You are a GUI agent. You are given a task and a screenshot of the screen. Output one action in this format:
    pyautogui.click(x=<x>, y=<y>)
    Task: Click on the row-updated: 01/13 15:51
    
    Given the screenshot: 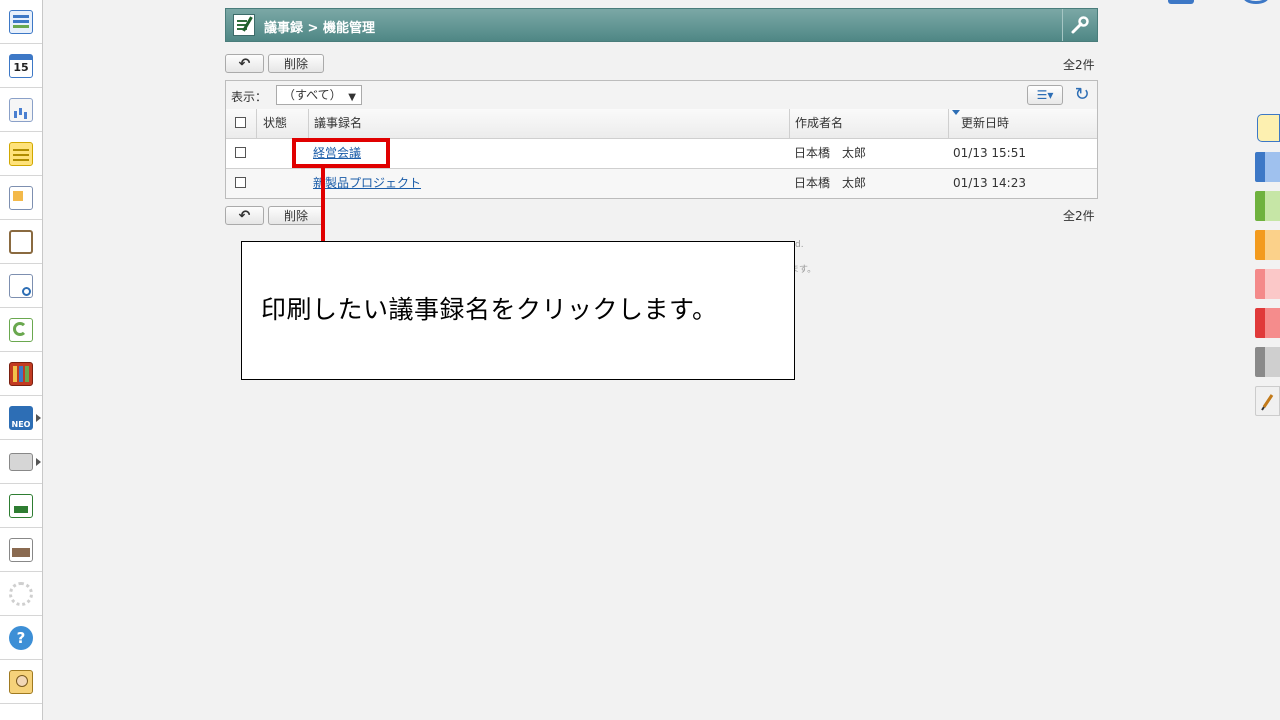 What is the action you would take?
    pyautogui.click(x=989, y=153)
    